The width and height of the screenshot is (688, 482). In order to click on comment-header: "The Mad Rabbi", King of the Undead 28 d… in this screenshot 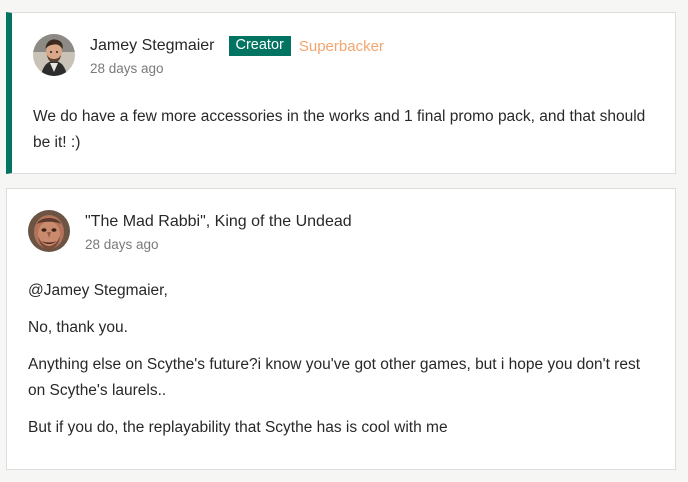, I will do `click(190, 231)`.